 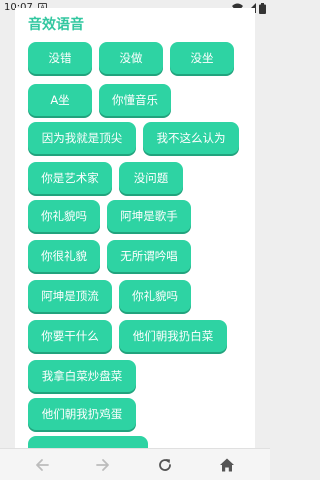 I want to click on sound-button-partial, so click(x=88, y=442).